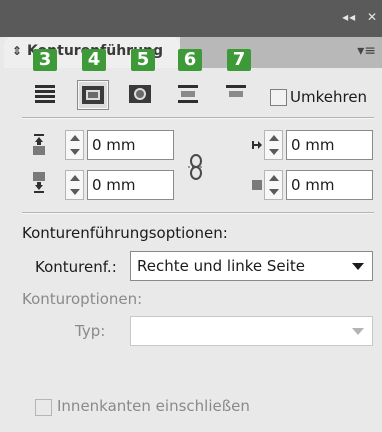  I want to click on callout-badge-6: 6, so click(190, 60).